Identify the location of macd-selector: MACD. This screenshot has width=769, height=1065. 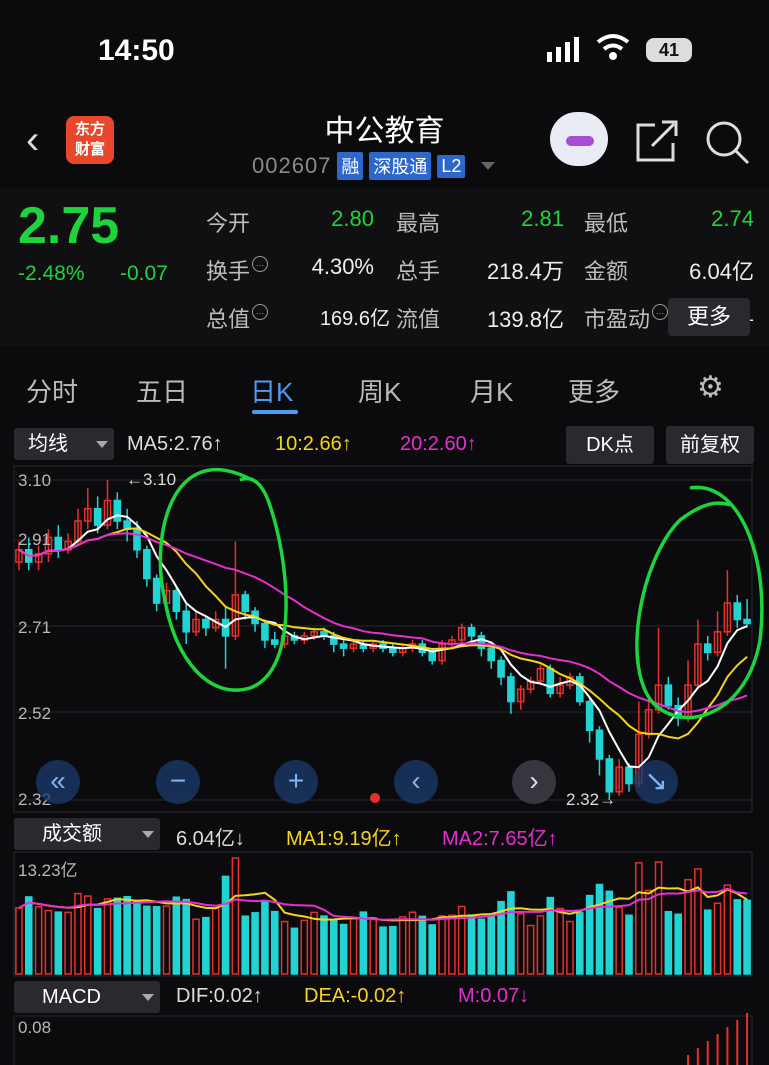
(87, 997).